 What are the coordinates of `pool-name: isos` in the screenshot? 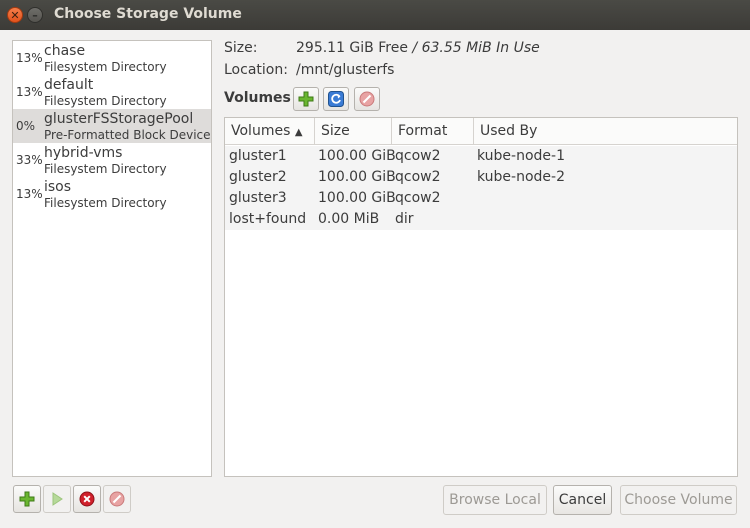 It's located at (58, 187).